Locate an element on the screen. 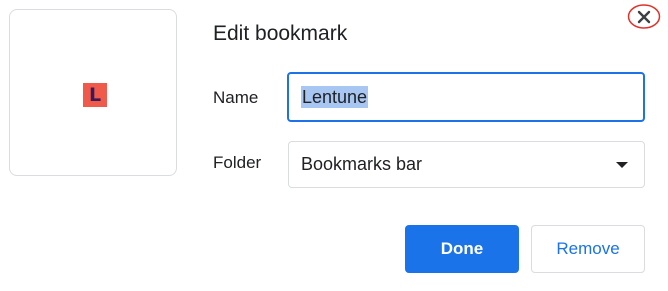 The image size is (668, 291). bookmark-preview-tile: L is located at coordinates (93, 92).